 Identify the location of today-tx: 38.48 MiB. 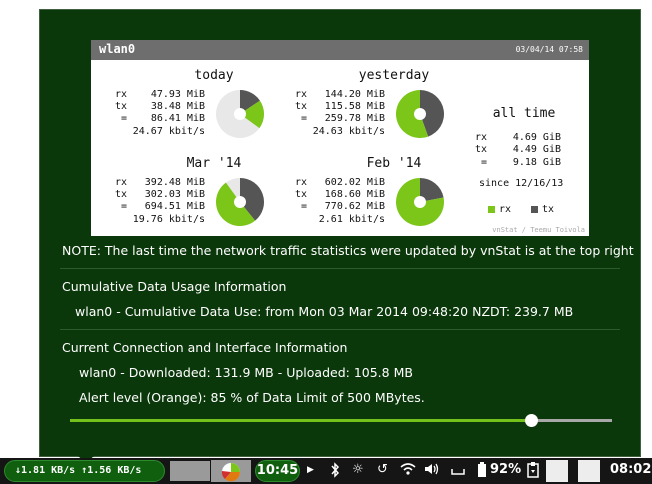
(177, 106).